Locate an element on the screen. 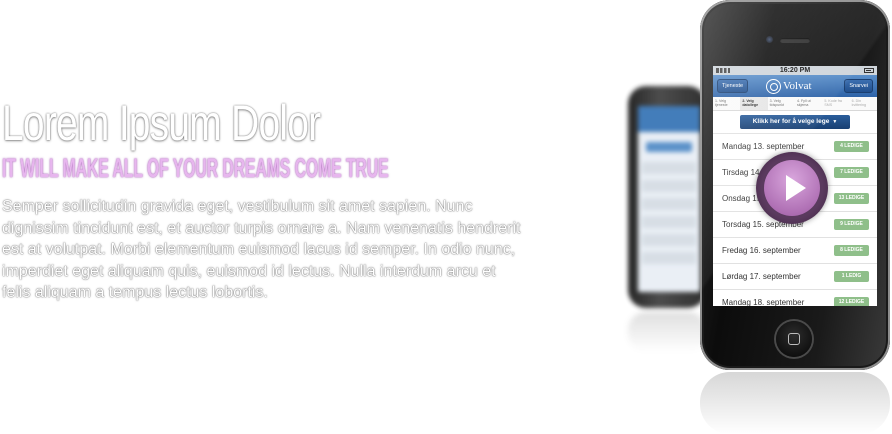 The height and width of the screenshot is (434, 892). home-button-icon is located at coordinates (794, 339).